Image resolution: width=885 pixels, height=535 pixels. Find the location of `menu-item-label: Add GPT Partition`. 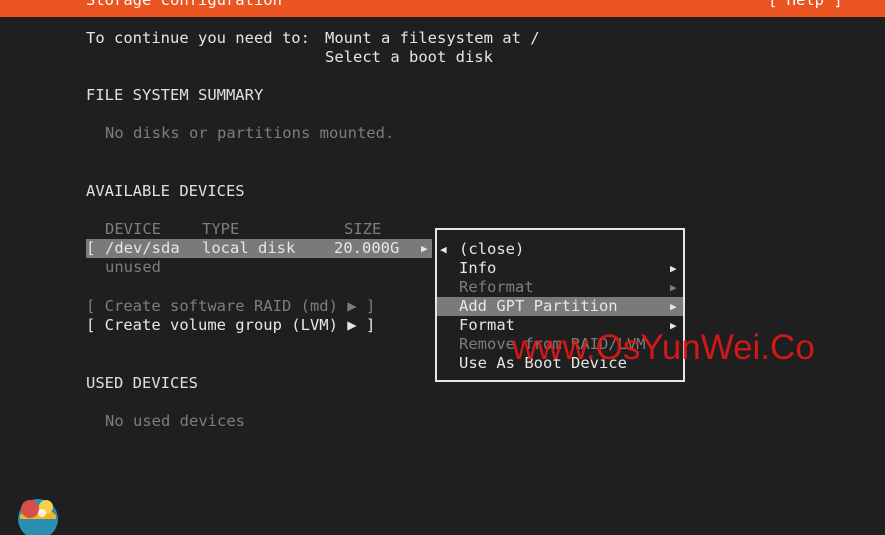

menu-item-label: Add GPT Partition is located at coordinates (538, 306).